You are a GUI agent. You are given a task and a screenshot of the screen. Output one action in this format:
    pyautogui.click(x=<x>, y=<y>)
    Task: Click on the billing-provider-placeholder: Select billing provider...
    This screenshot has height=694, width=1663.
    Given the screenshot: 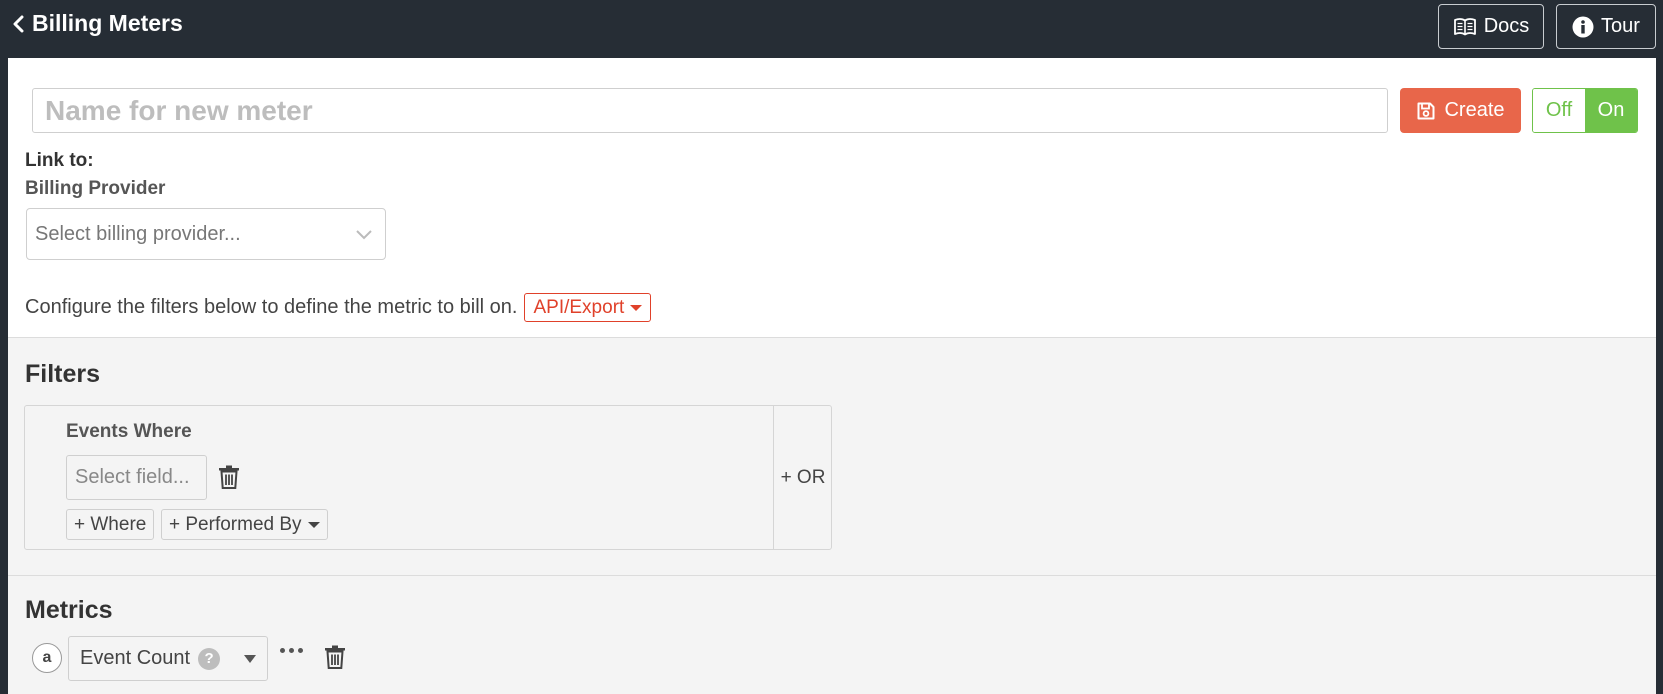 What is the action you would take?
    pyautogui.click(x=138, y=233)
    